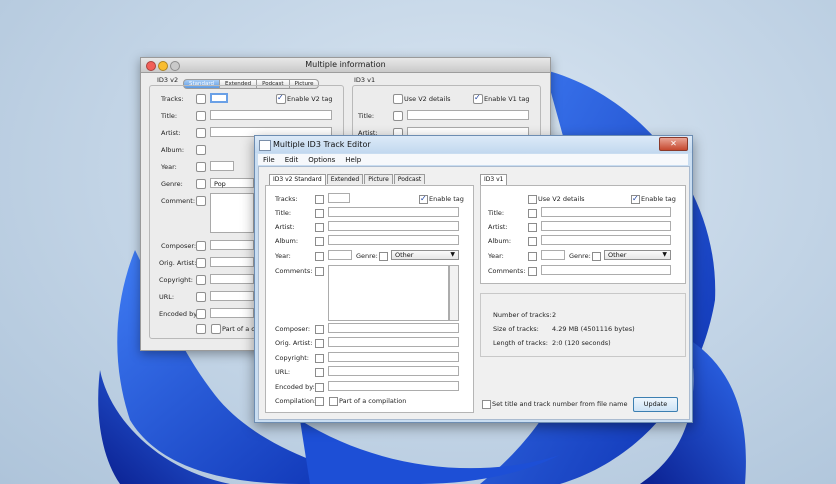 This screenshot has height=484, width=836. Describe the element at coordinates (454, 293) in the screenshot. I see `comments-scrollbar` at that location.